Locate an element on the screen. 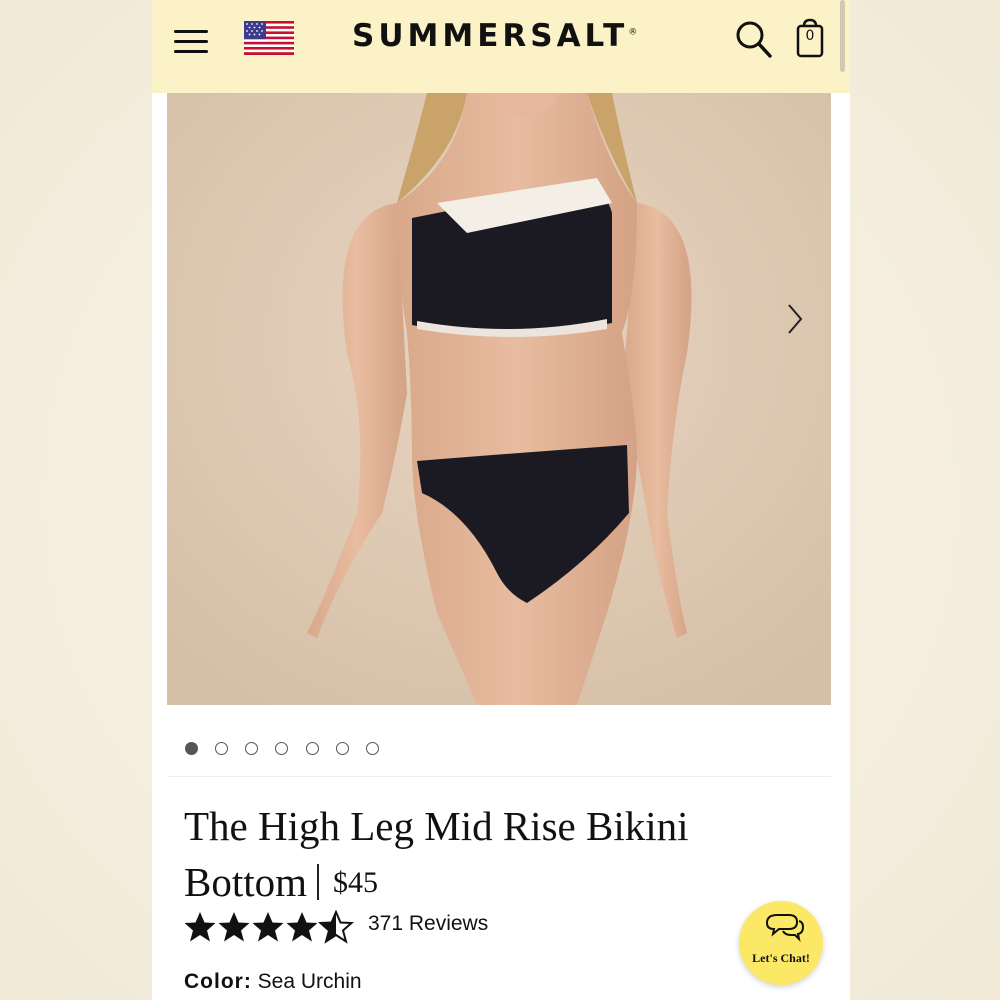 The width and height of the screenshot is (1000, 1000). reviews-link: 371 Reviews is located at coordinates (428, 924).